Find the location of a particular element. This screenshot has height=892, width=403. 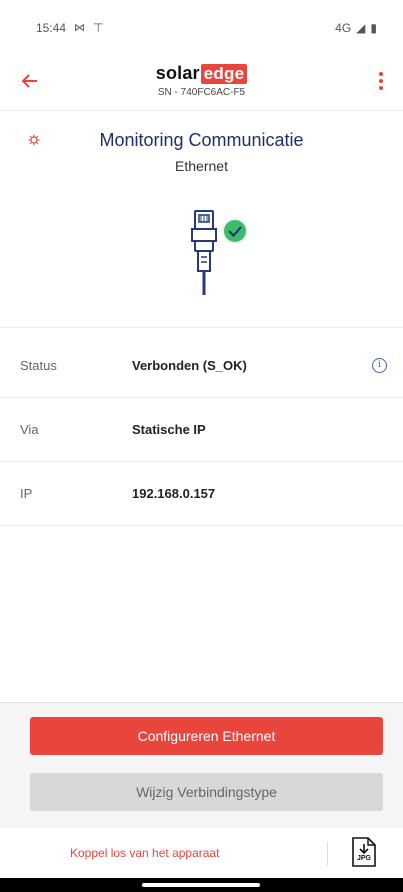

divider is located at coordinates (201, 327).